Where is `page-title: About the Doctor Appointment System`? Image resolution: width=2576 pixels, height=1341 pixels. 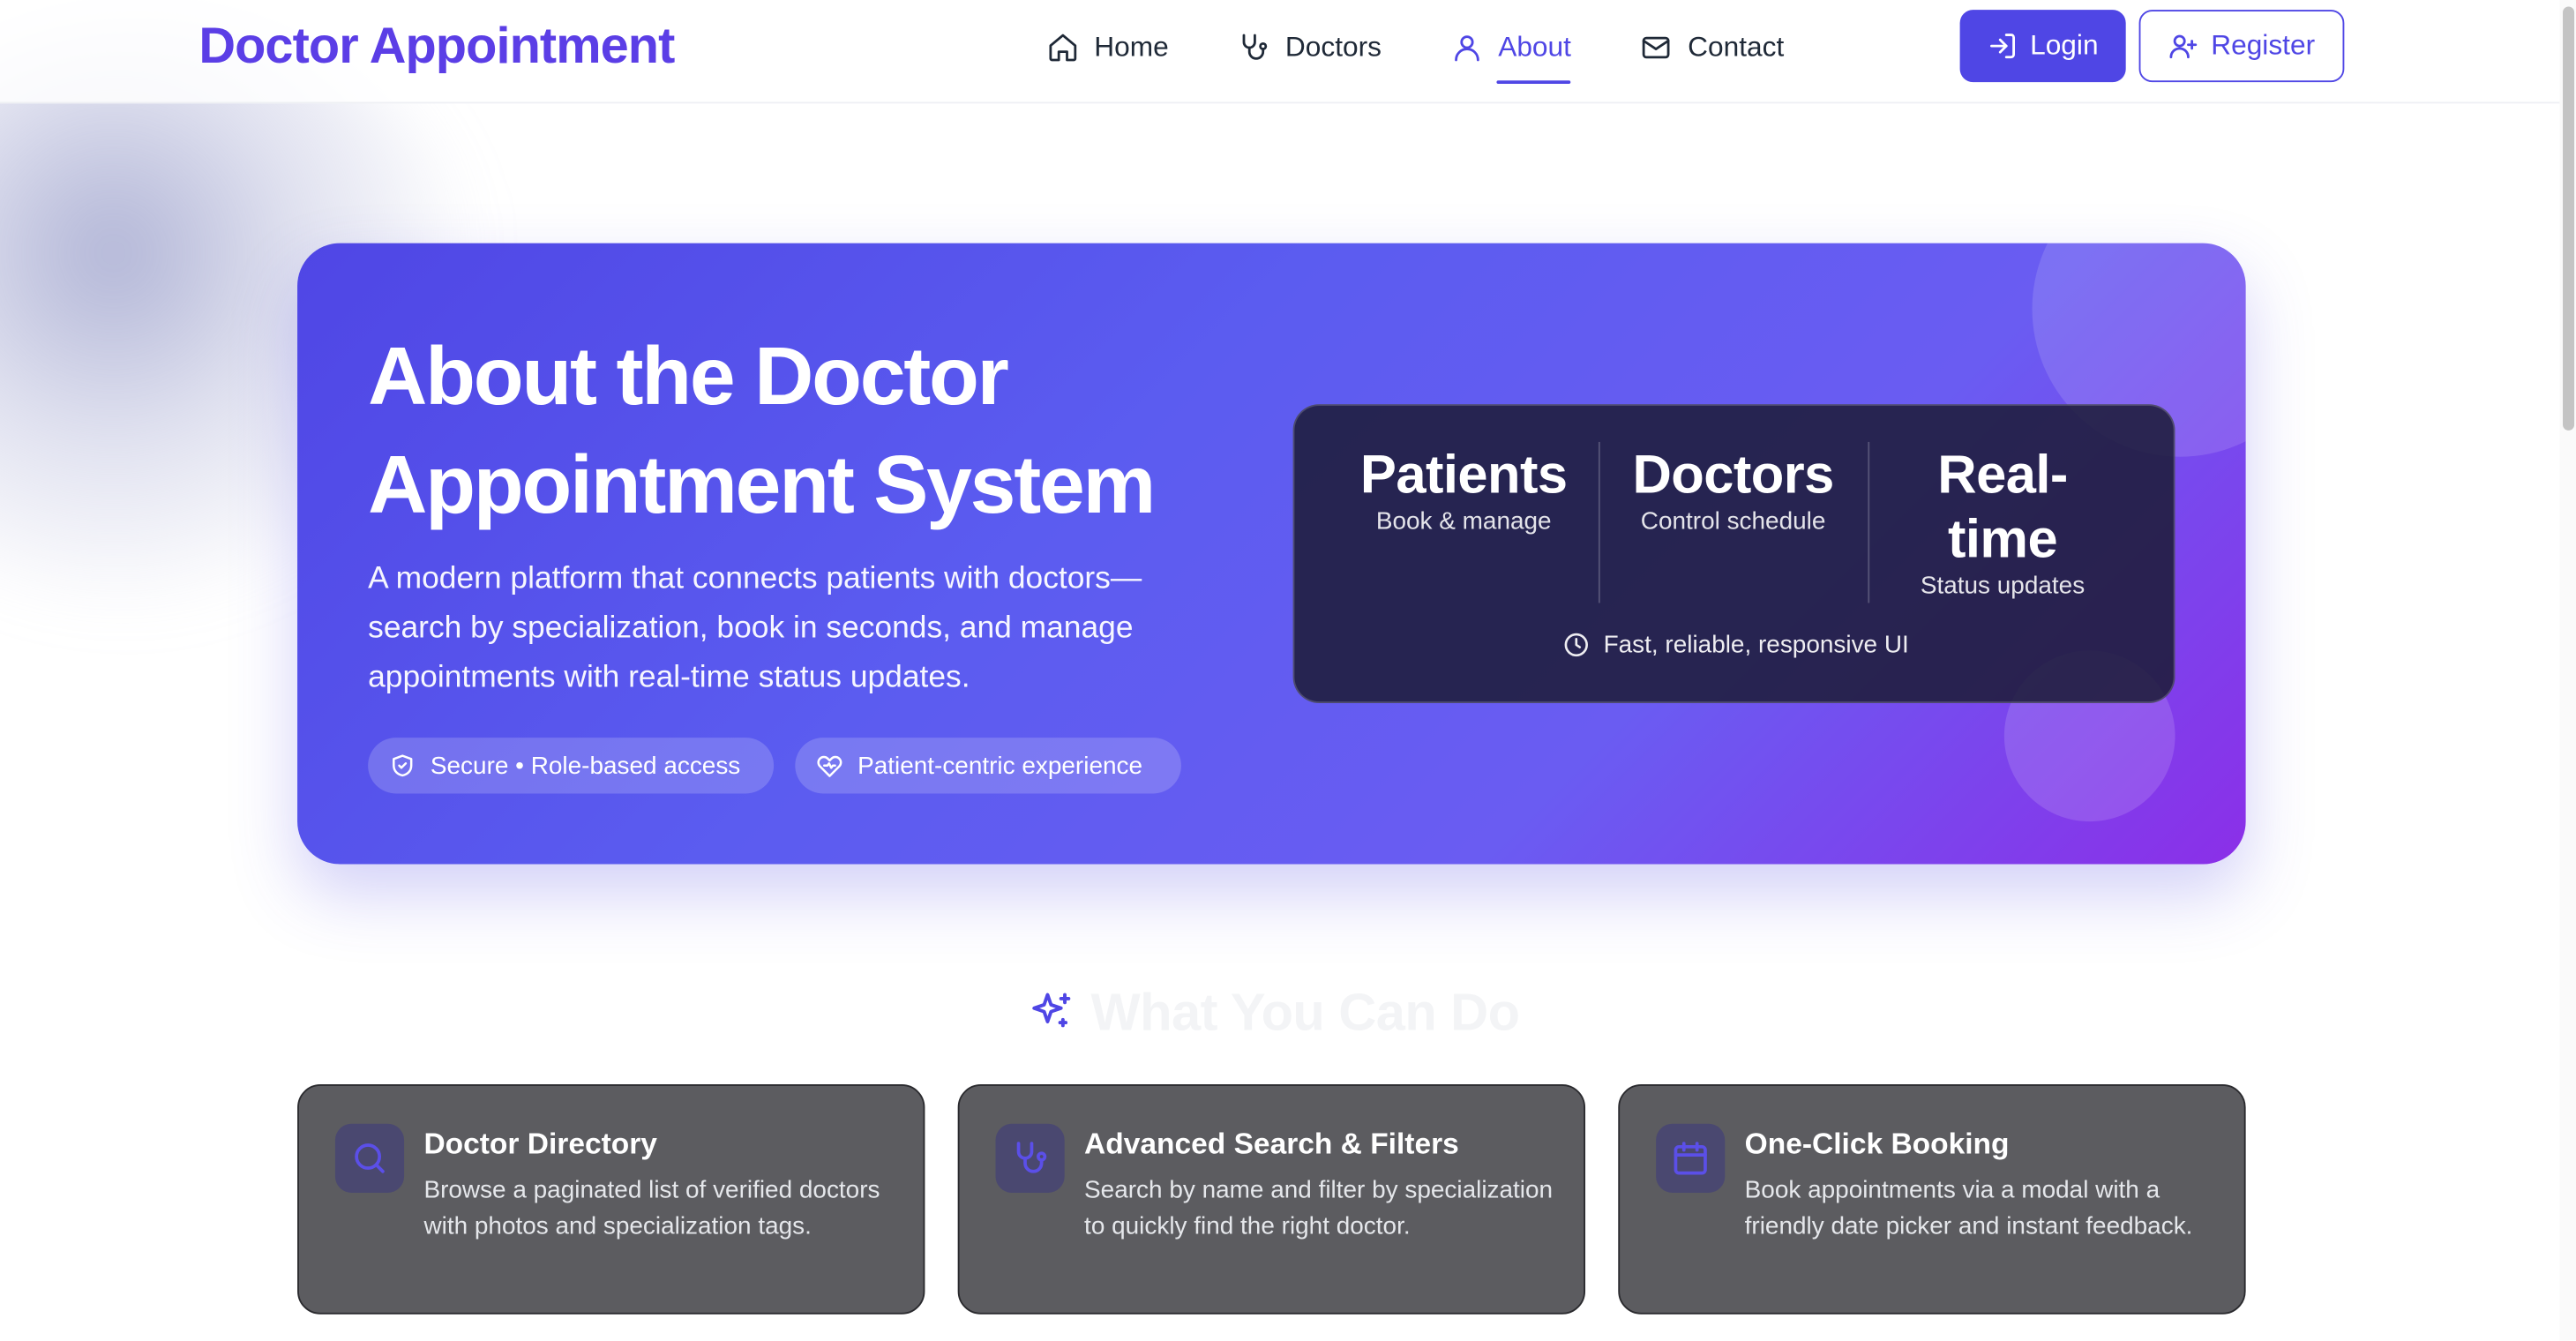 page-title: About the Doctor Appointment System is located at coordinates (762, 430).